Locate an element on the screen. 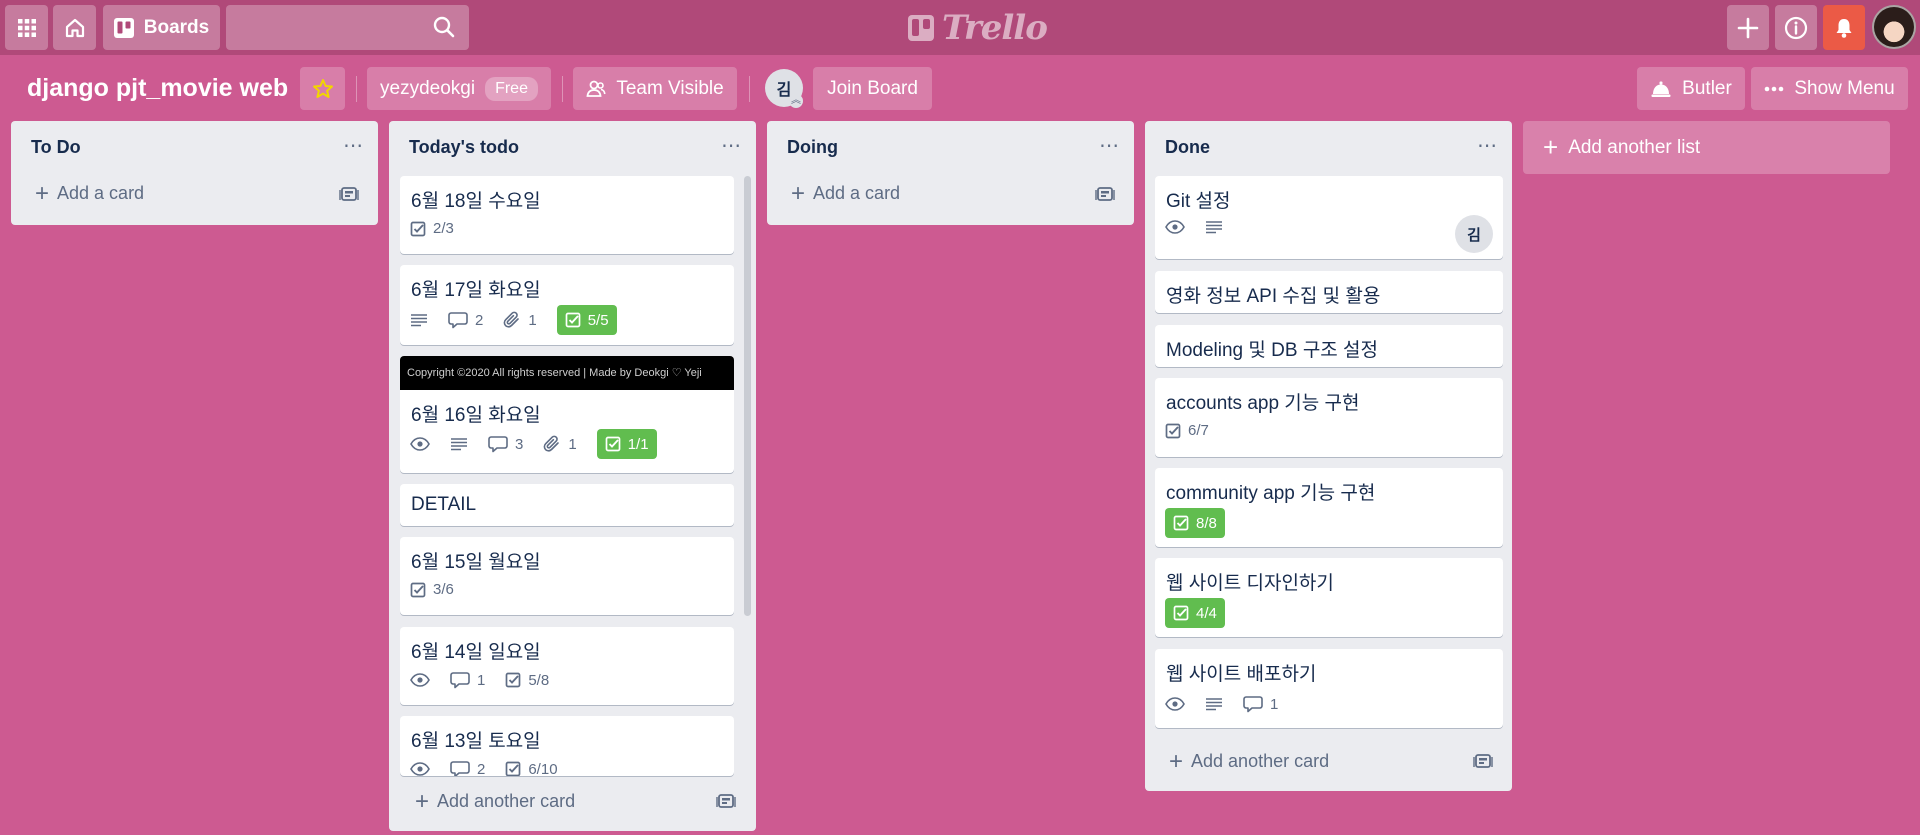  search-icon is located at coordinates (445, 28).